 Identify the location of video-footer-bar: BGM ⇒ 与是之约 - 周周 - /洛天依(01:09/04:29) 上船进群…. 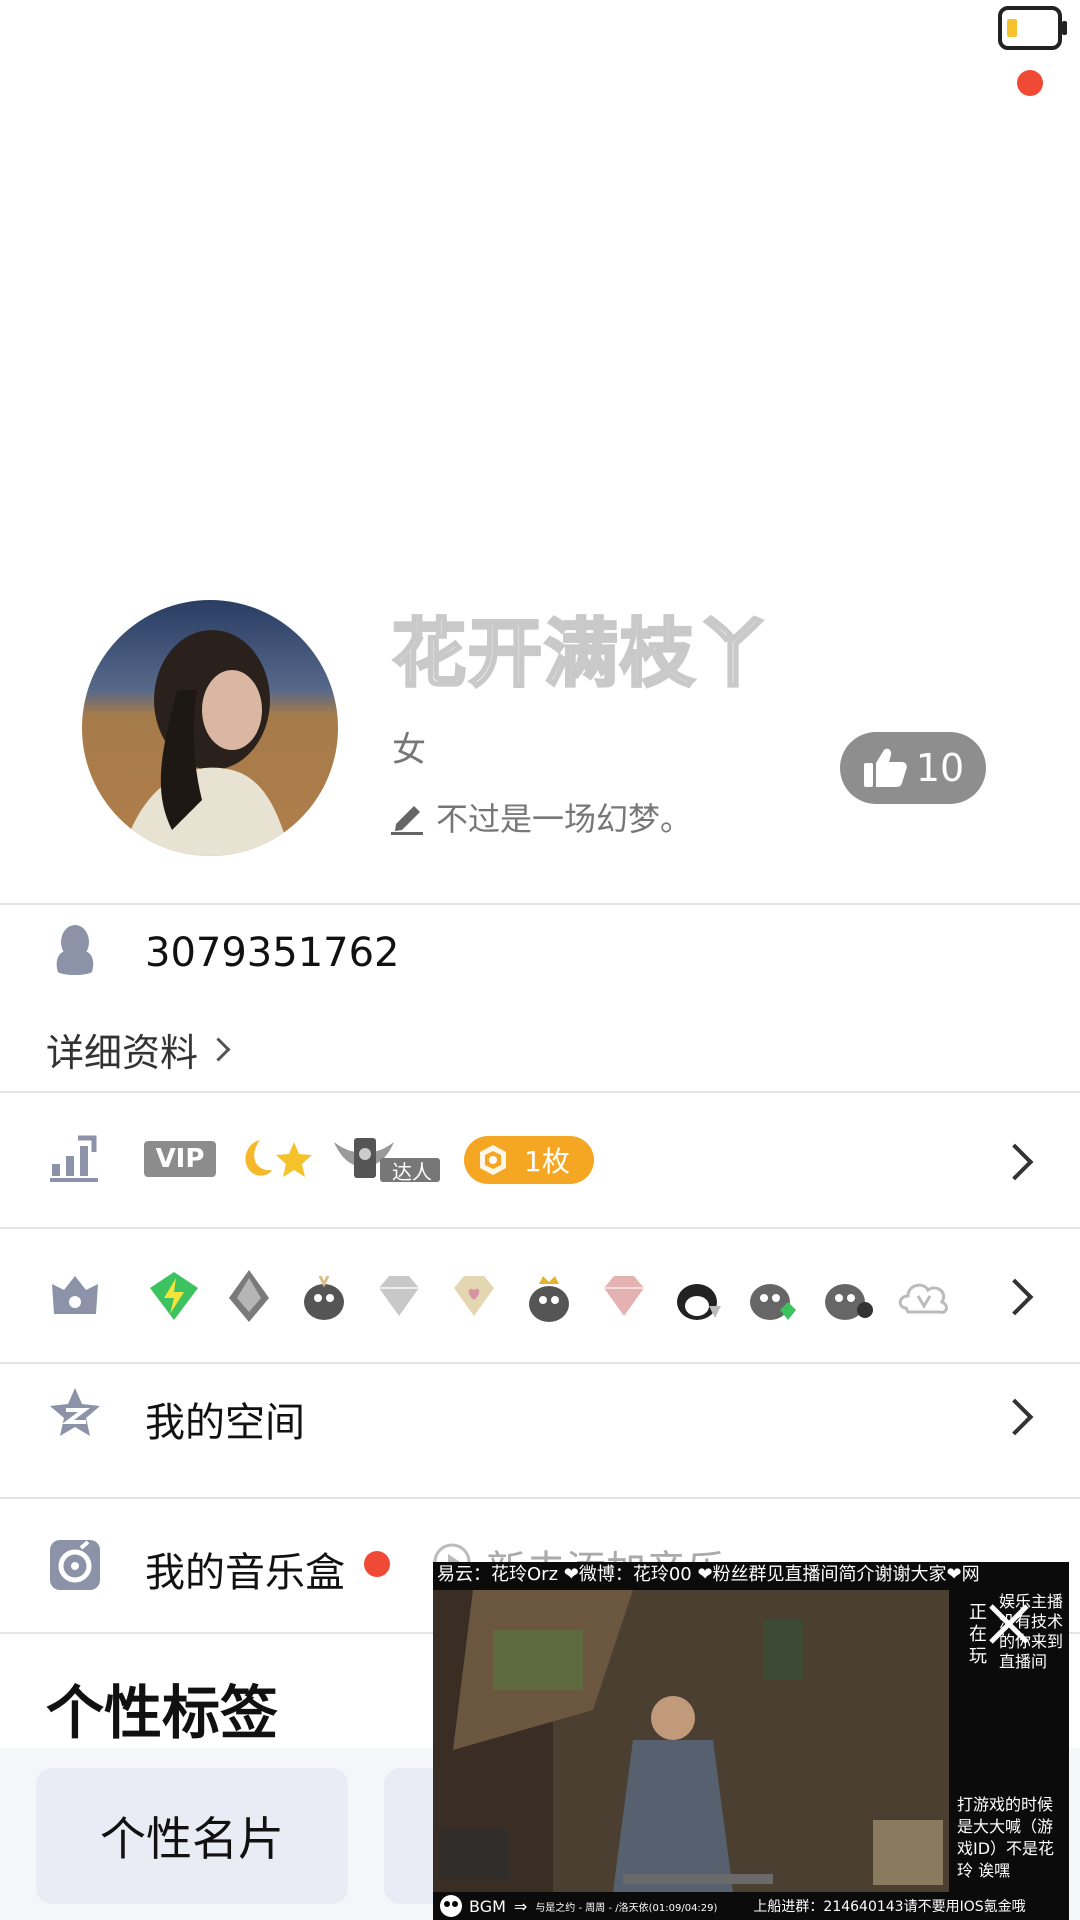
(751, 1906).